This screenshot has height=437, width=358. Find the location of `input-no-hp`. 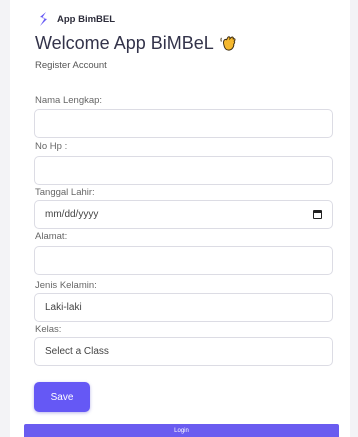

input-no-hp is located at coordinates (183, 170).